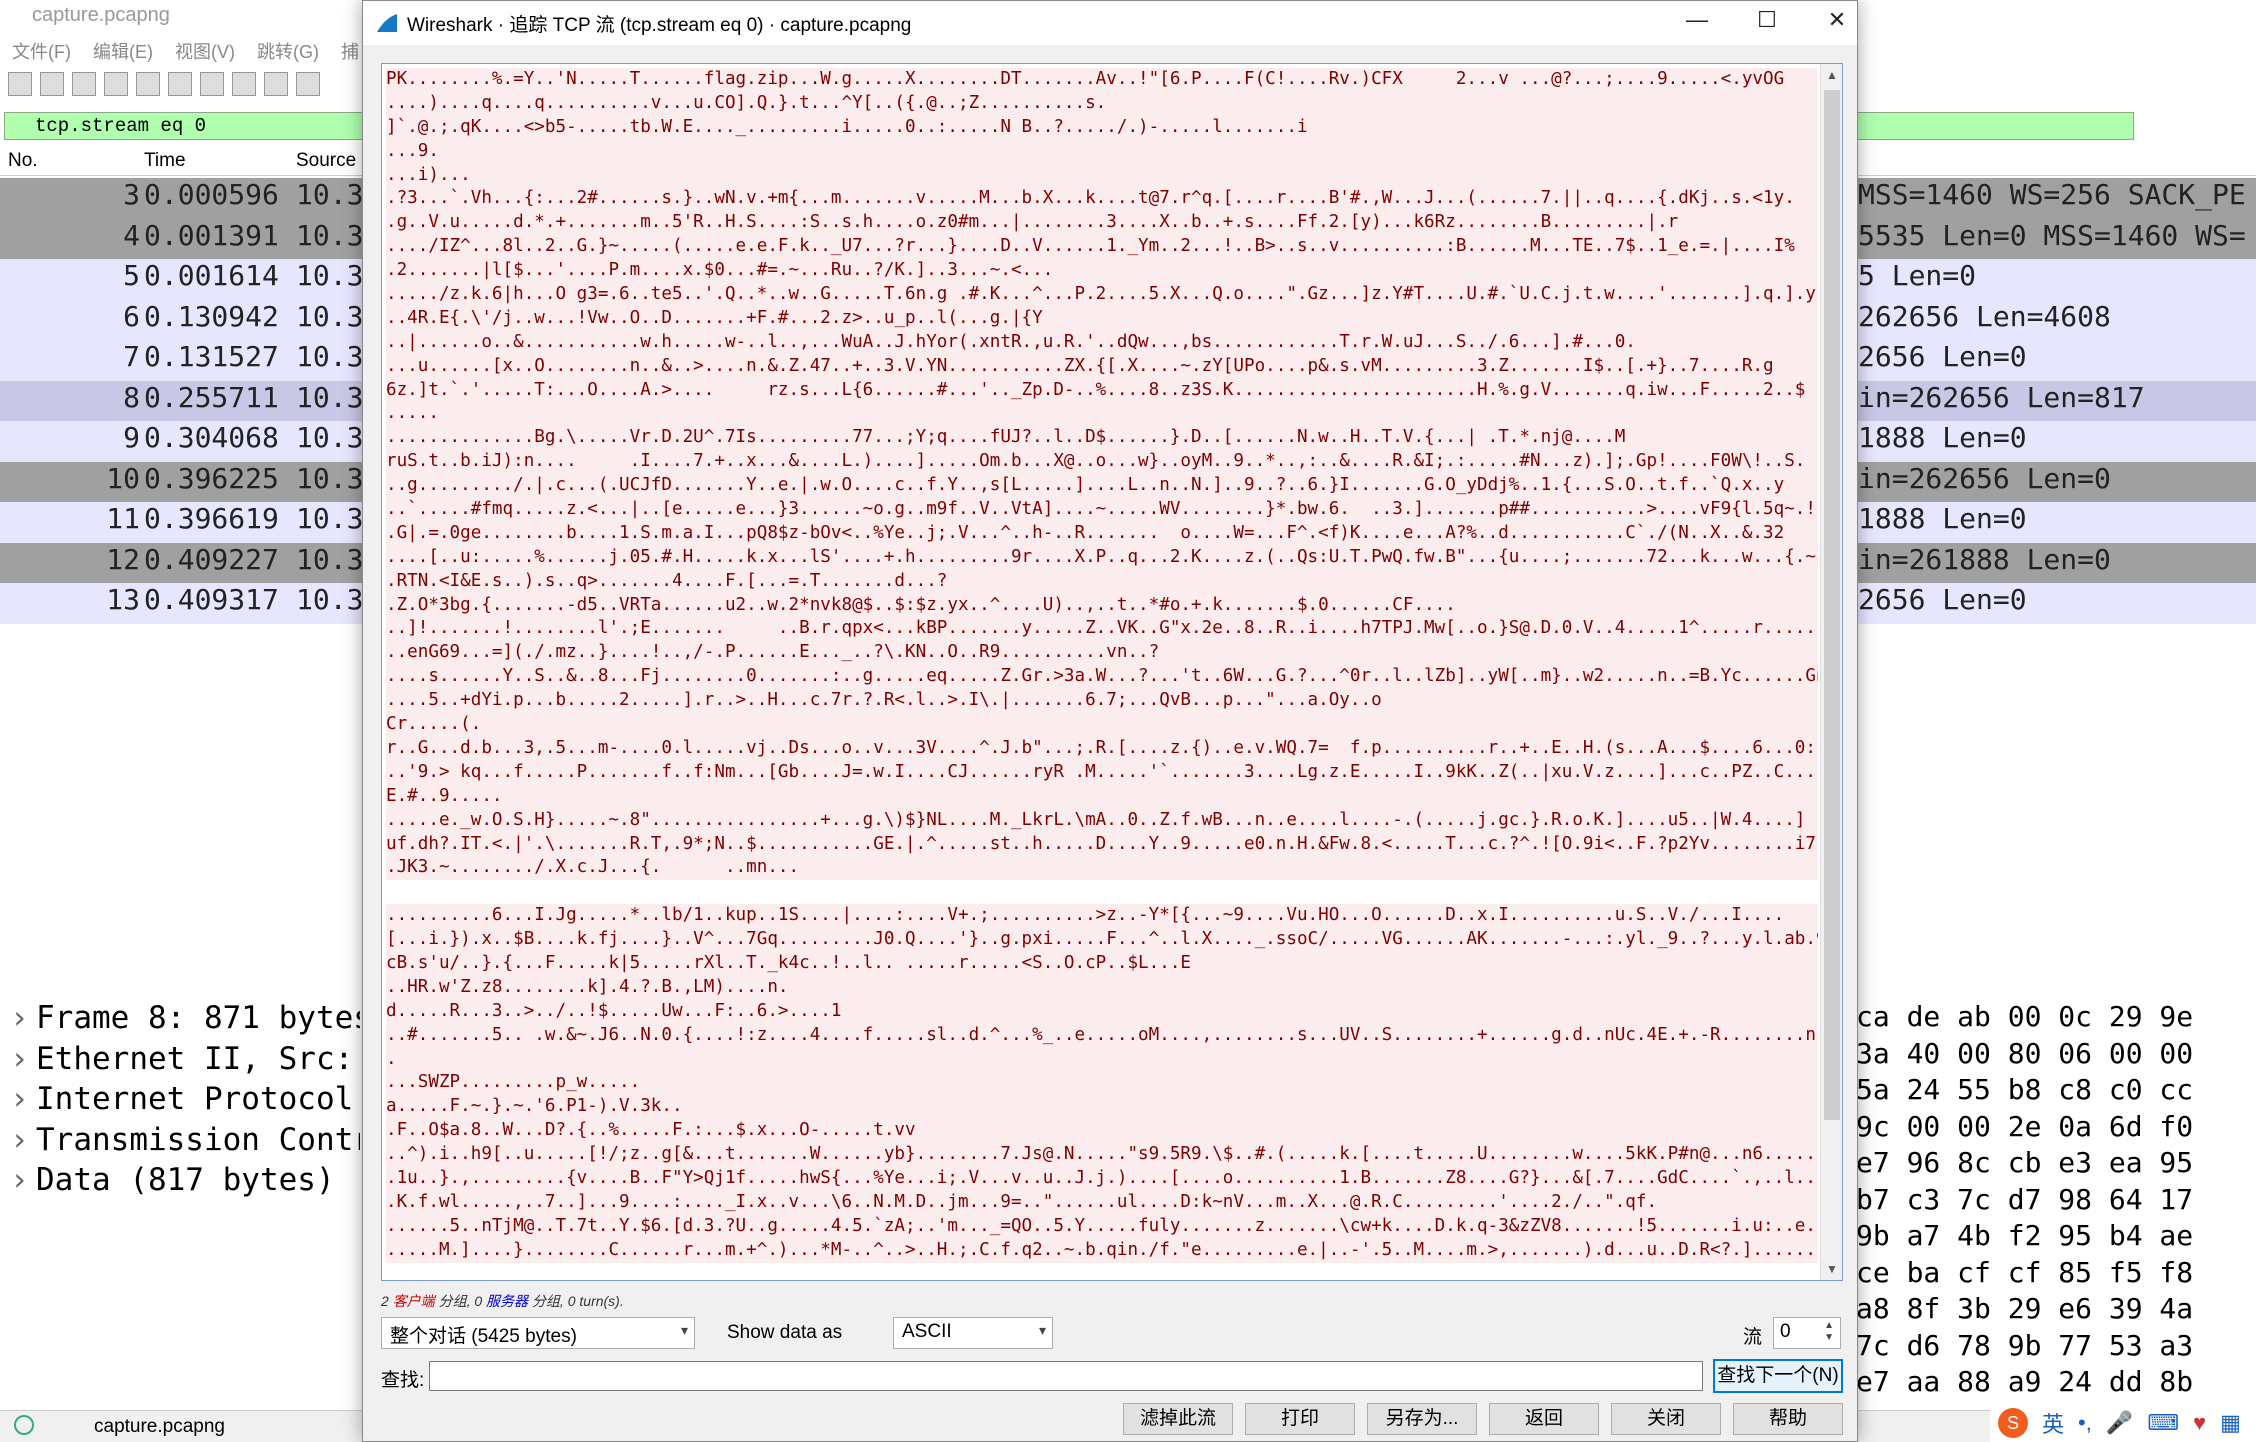 Image resolution: width=2256 pixels, height=1442 pixels. Describe the element at coordinates (116, 84) in the screenshot. I see `gear-icon` at that location.